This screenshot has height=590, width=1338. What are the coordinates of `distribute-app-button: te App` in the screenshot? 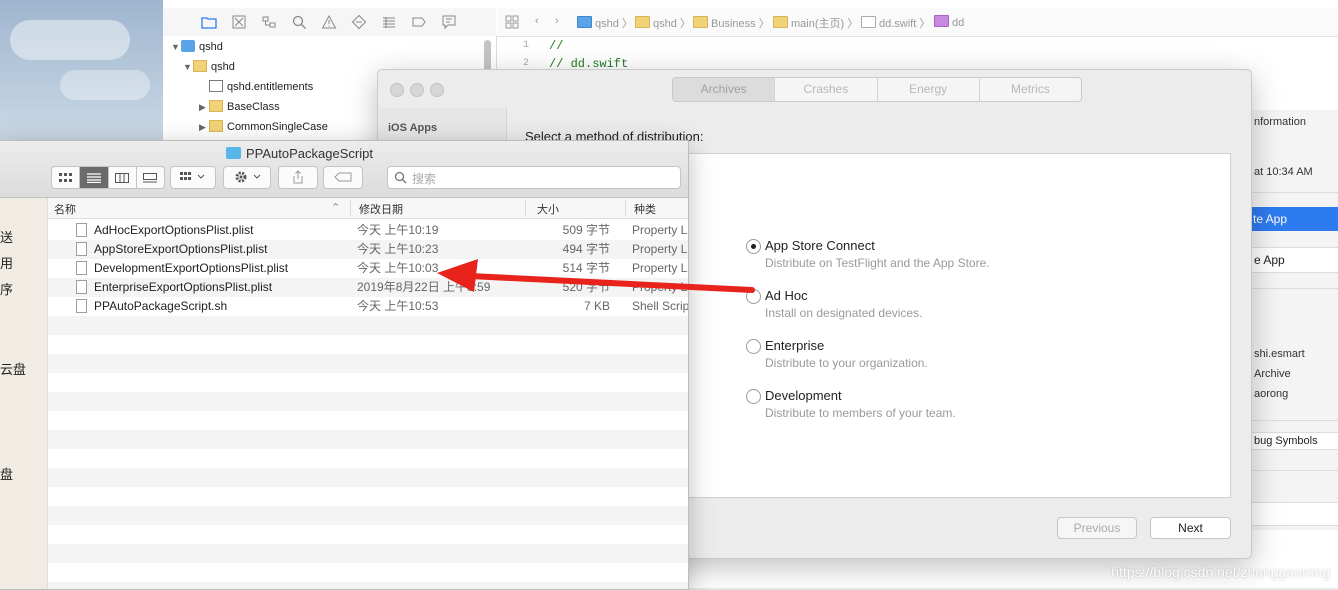 It's located at (1294, 219).